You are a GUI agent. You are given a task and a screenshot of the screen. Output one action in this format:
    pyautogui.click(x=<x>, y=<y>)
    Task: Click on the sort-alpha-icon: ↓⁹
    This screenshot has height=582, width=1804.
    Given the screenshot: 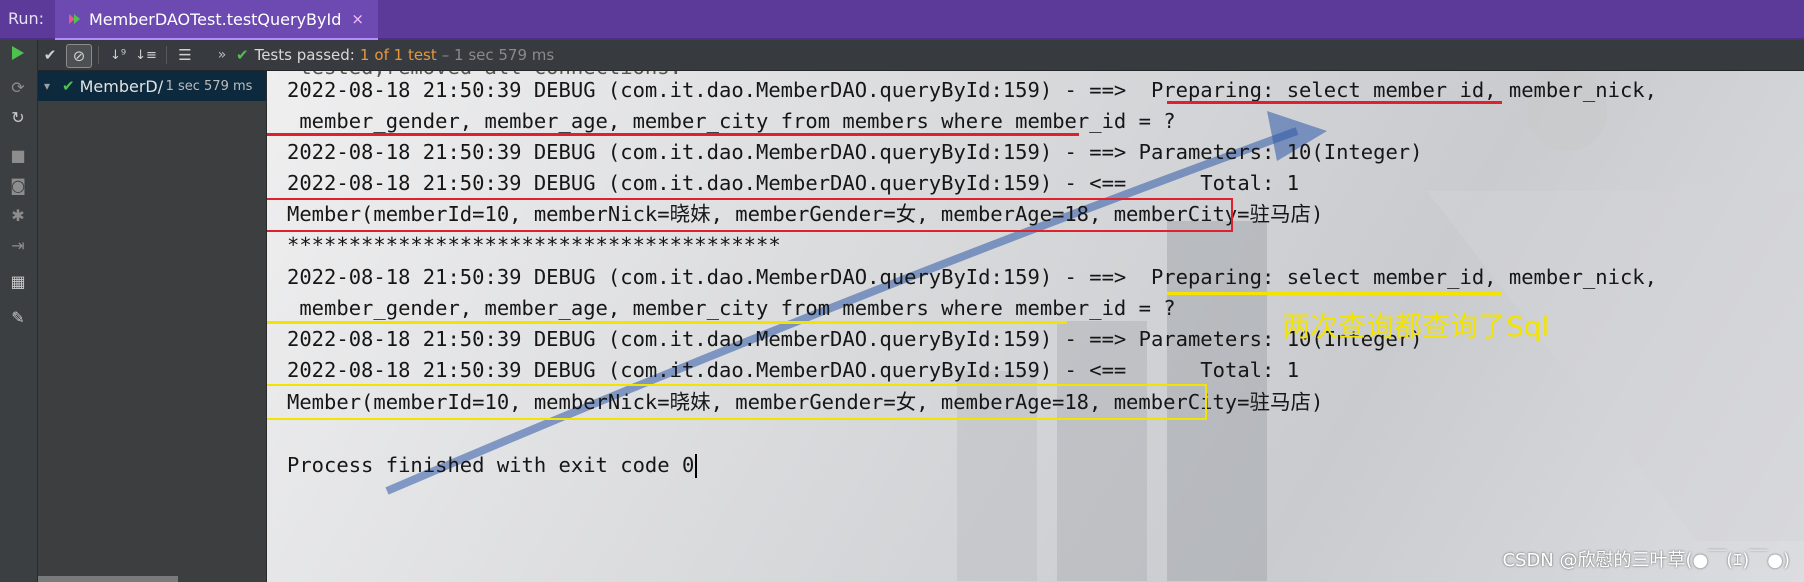 What is the action you would take?
    pyautogui.click(x=118, y=55)
    